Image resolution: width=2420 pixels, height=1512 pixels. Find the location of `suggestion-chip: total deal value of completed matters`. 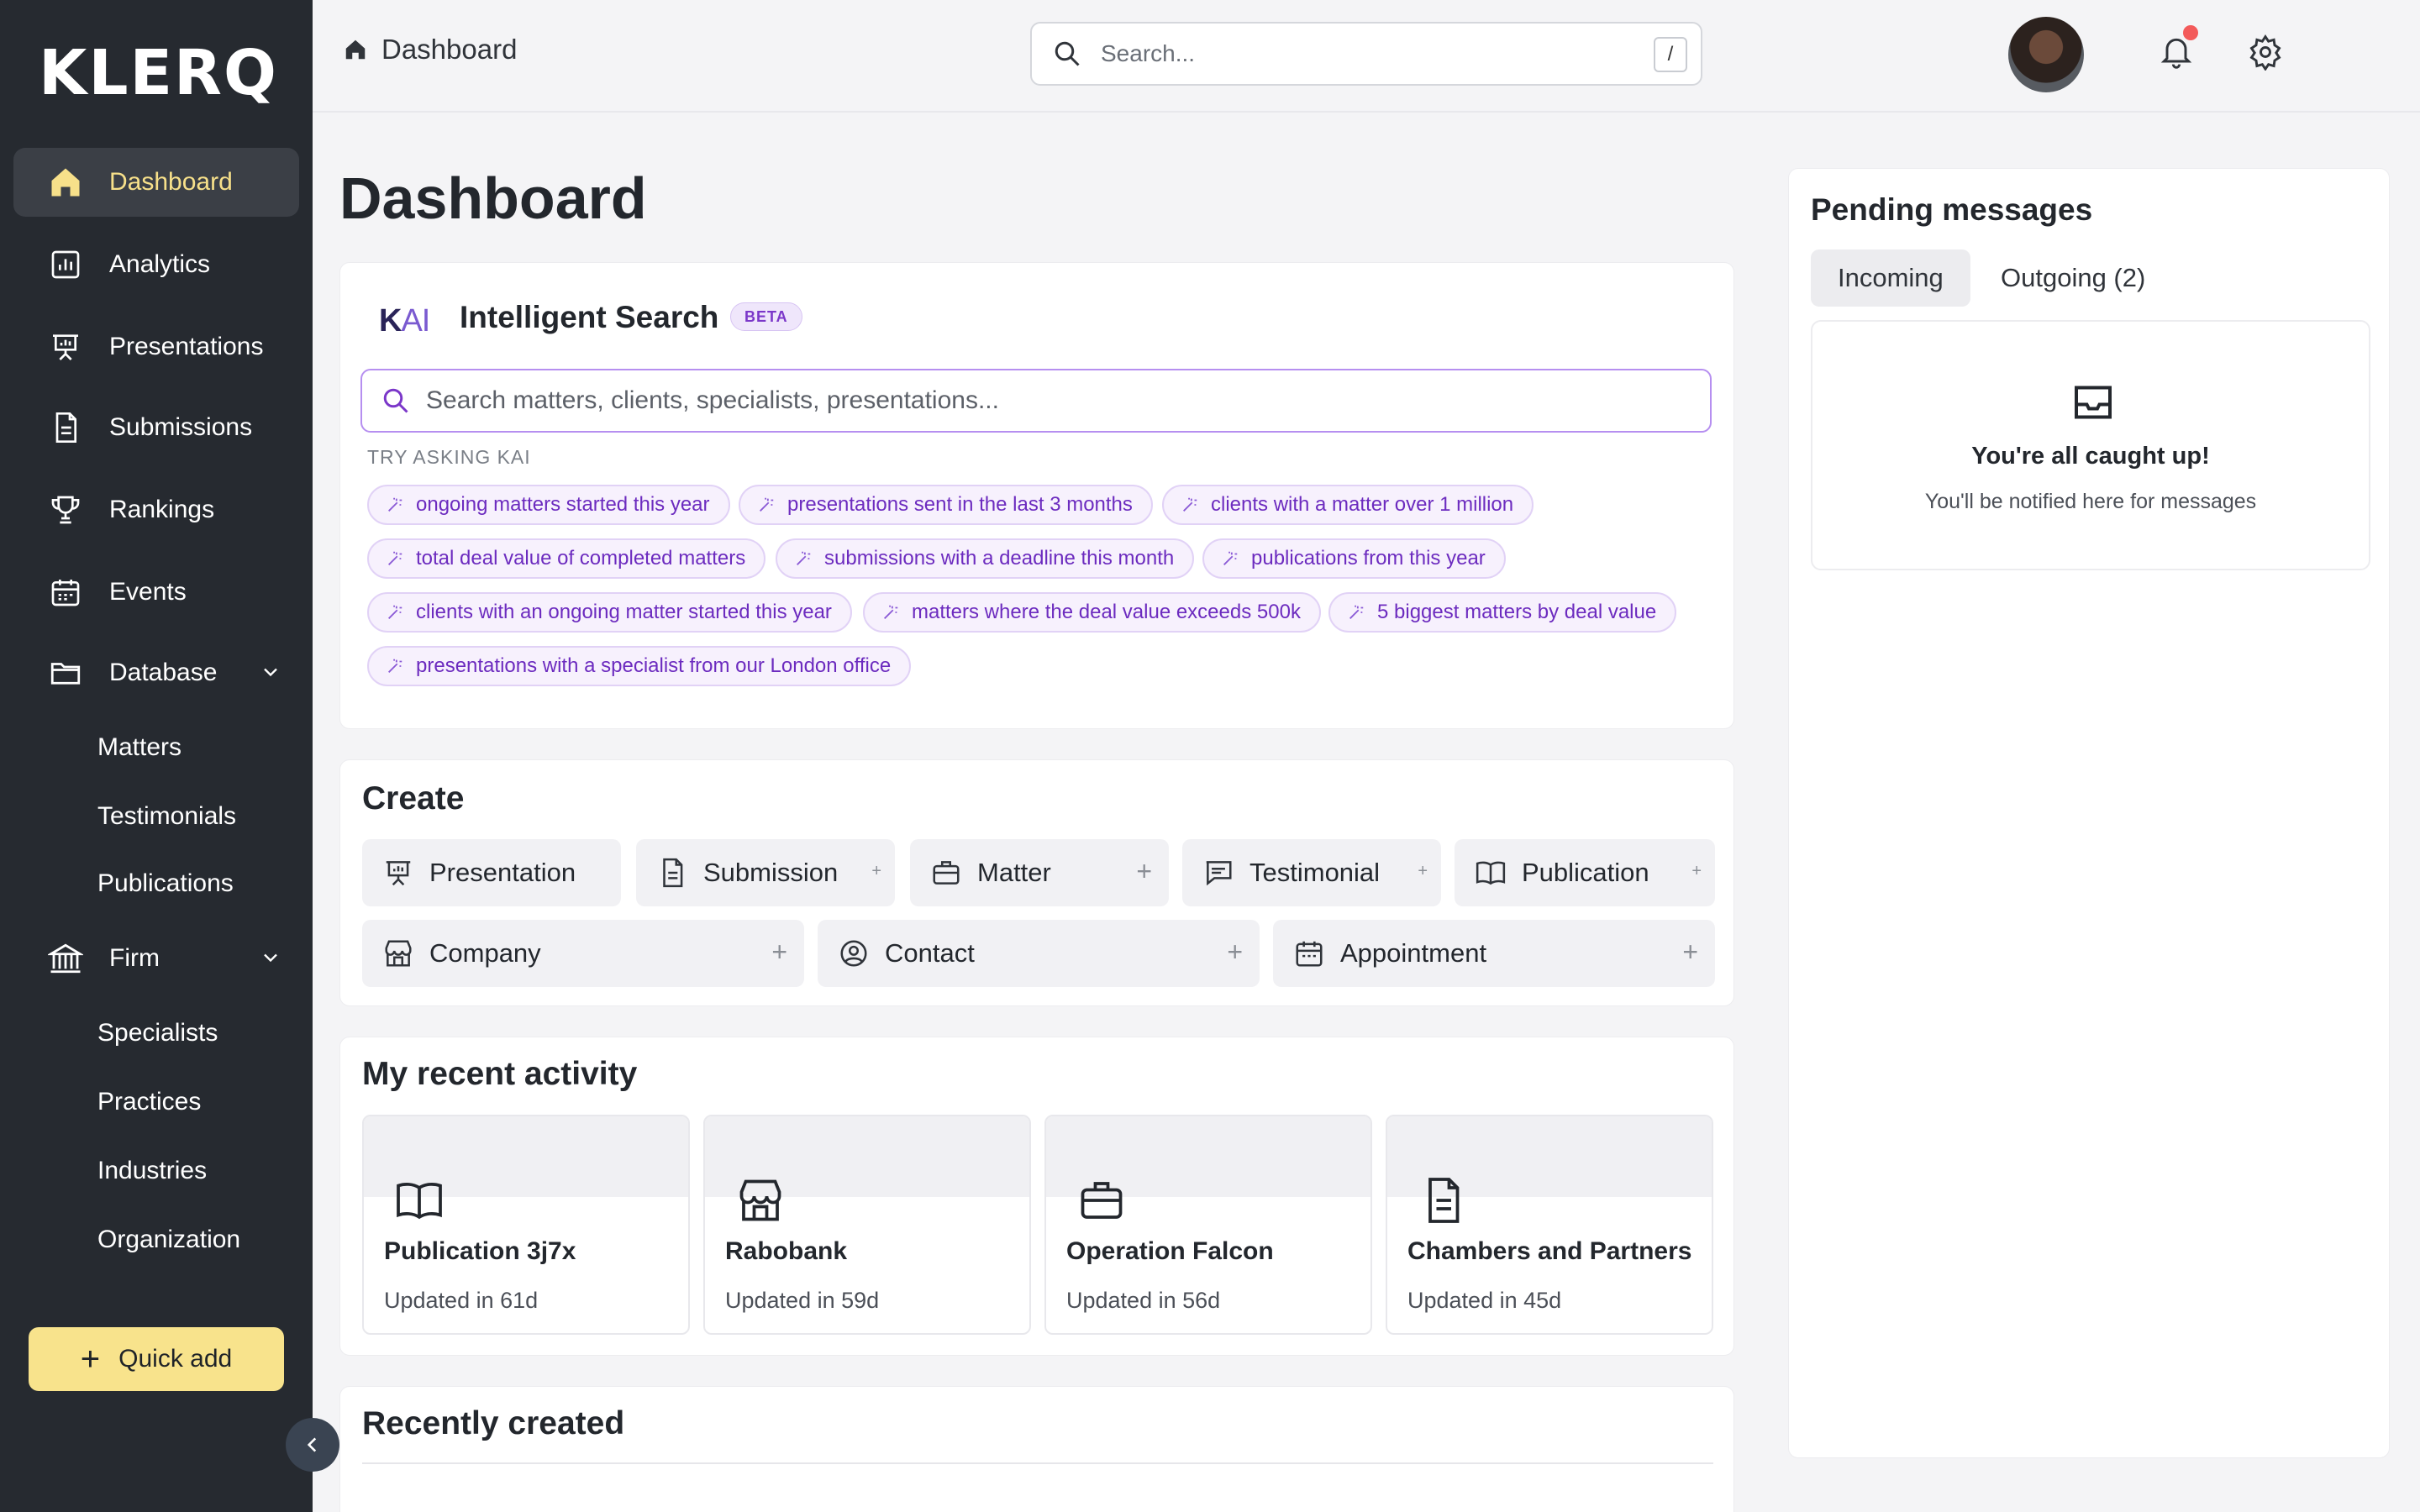

suggestion-chip: total deal value of completed matters is located at coordinates (567, 558).